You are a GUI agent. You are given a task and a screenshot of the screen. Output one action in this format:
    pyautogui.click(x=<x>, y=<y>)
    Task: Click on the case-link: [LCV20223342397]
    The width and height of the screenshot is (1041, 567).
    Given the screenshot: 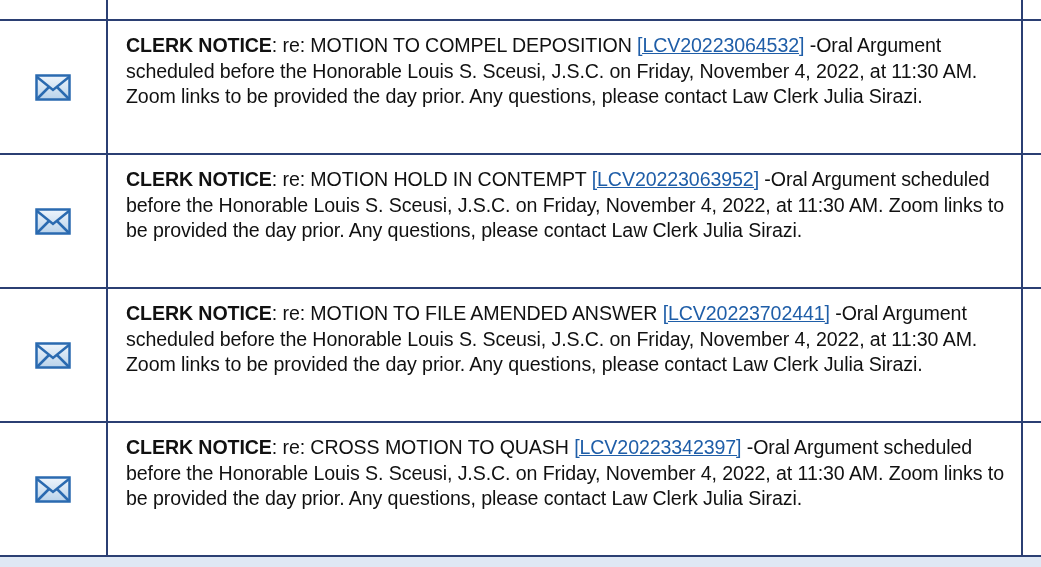 What is the action you would take?
    pyautogui.click(x=658, y=447)
    